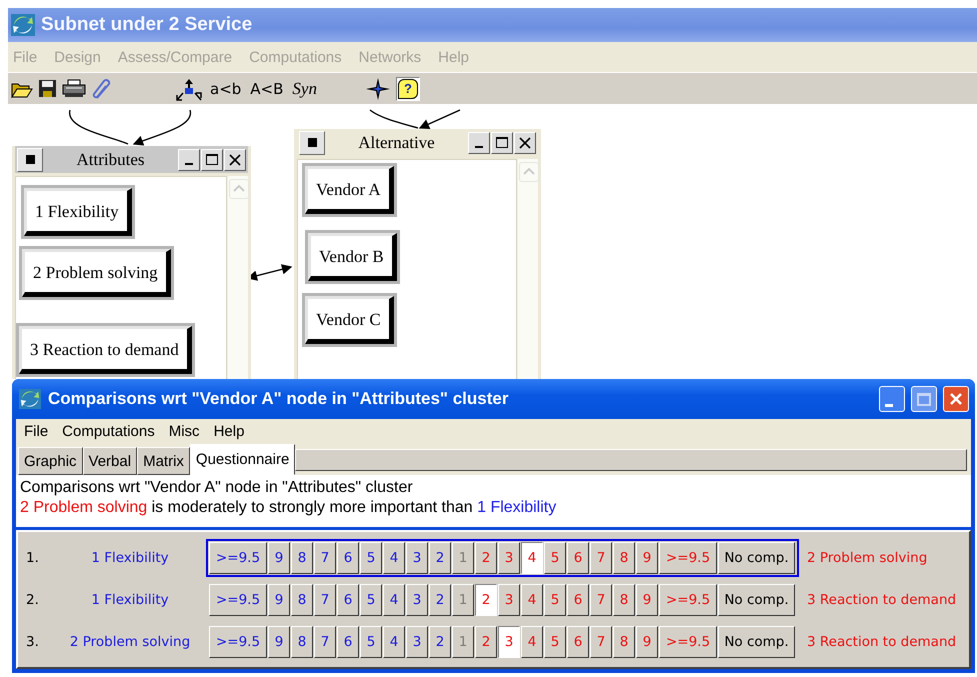 The height and width of the screenshot is (677, 977). What do you see at coordinates (110, 461) in the screenshot?
I see `tab: Verbal` at bounding box center [110, 461].